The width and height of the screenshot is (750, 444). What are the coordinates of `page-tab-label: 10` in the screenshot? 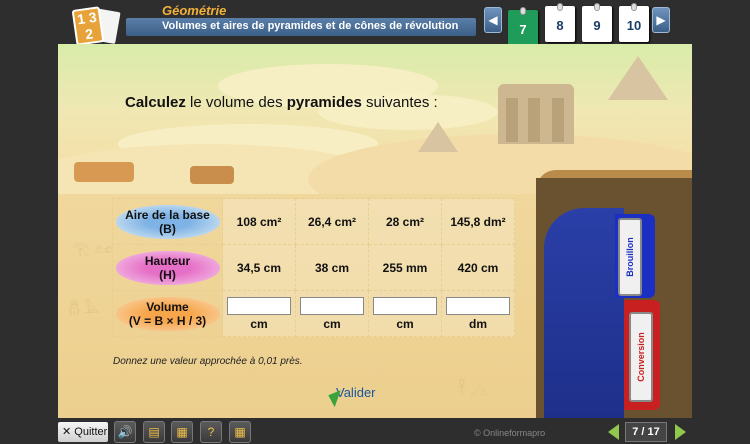 It's located at (634, 25).